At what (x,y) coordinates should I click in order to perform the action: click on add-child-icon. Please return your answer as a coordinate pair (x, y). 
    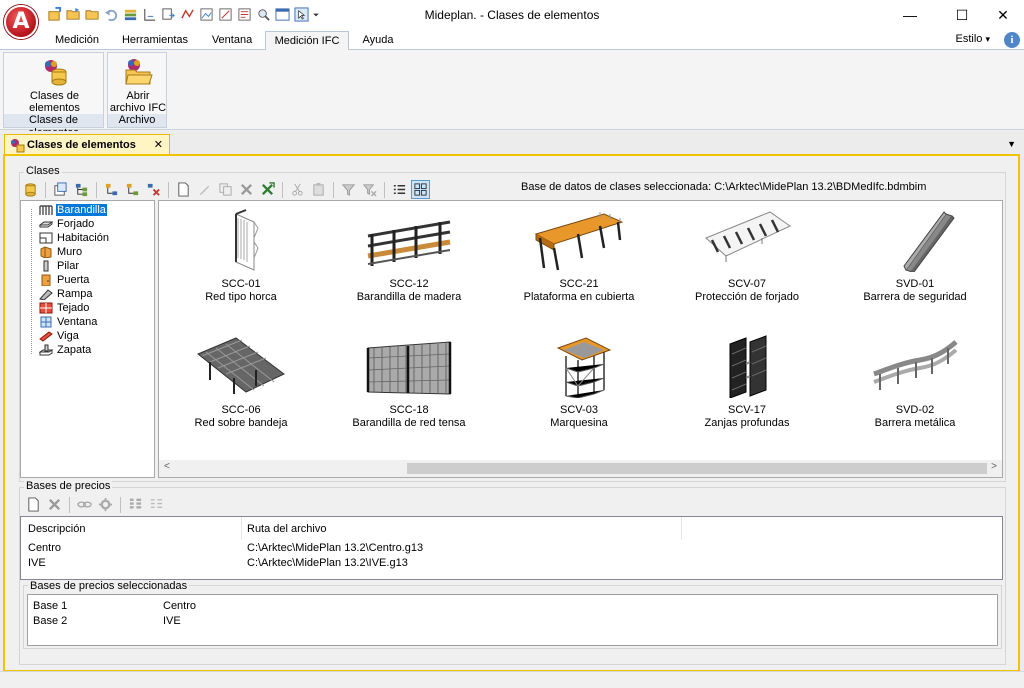
    Looking at the image, I should click on (132, 189).